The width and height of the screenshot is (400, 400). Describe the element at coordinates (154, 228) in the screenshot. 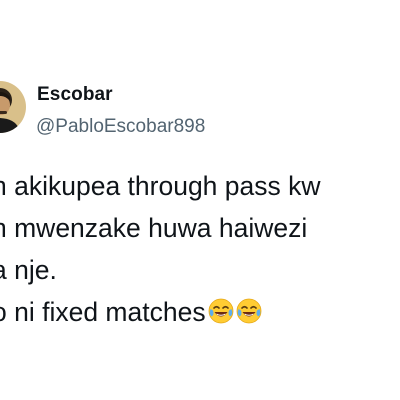

I see `tweet-text-line-2: n mwenzake huwa haiwezi` at that location.